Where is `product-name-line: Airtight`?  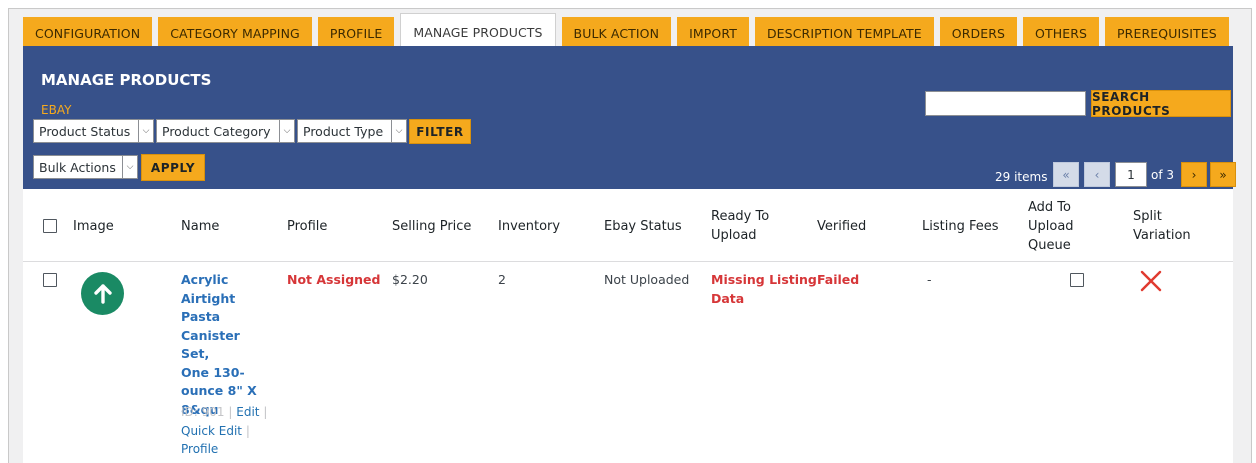 product-name-line: Airtight is located at coordinates (208, 298).